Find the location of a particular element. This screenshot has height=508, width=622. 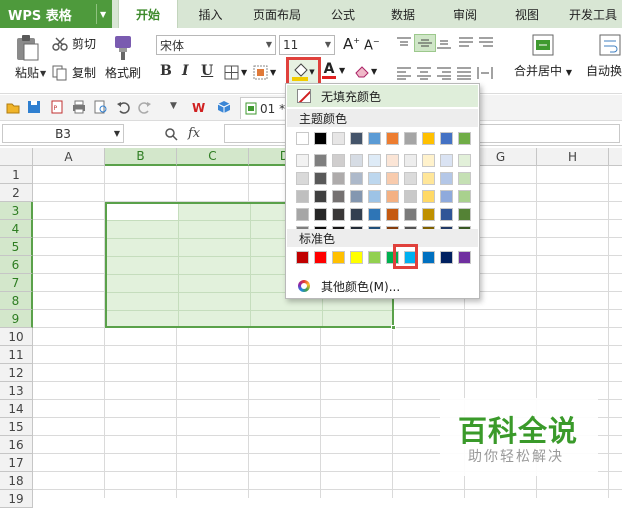

font-size-select: 11 ▼ is located at coordinates (307, 45).